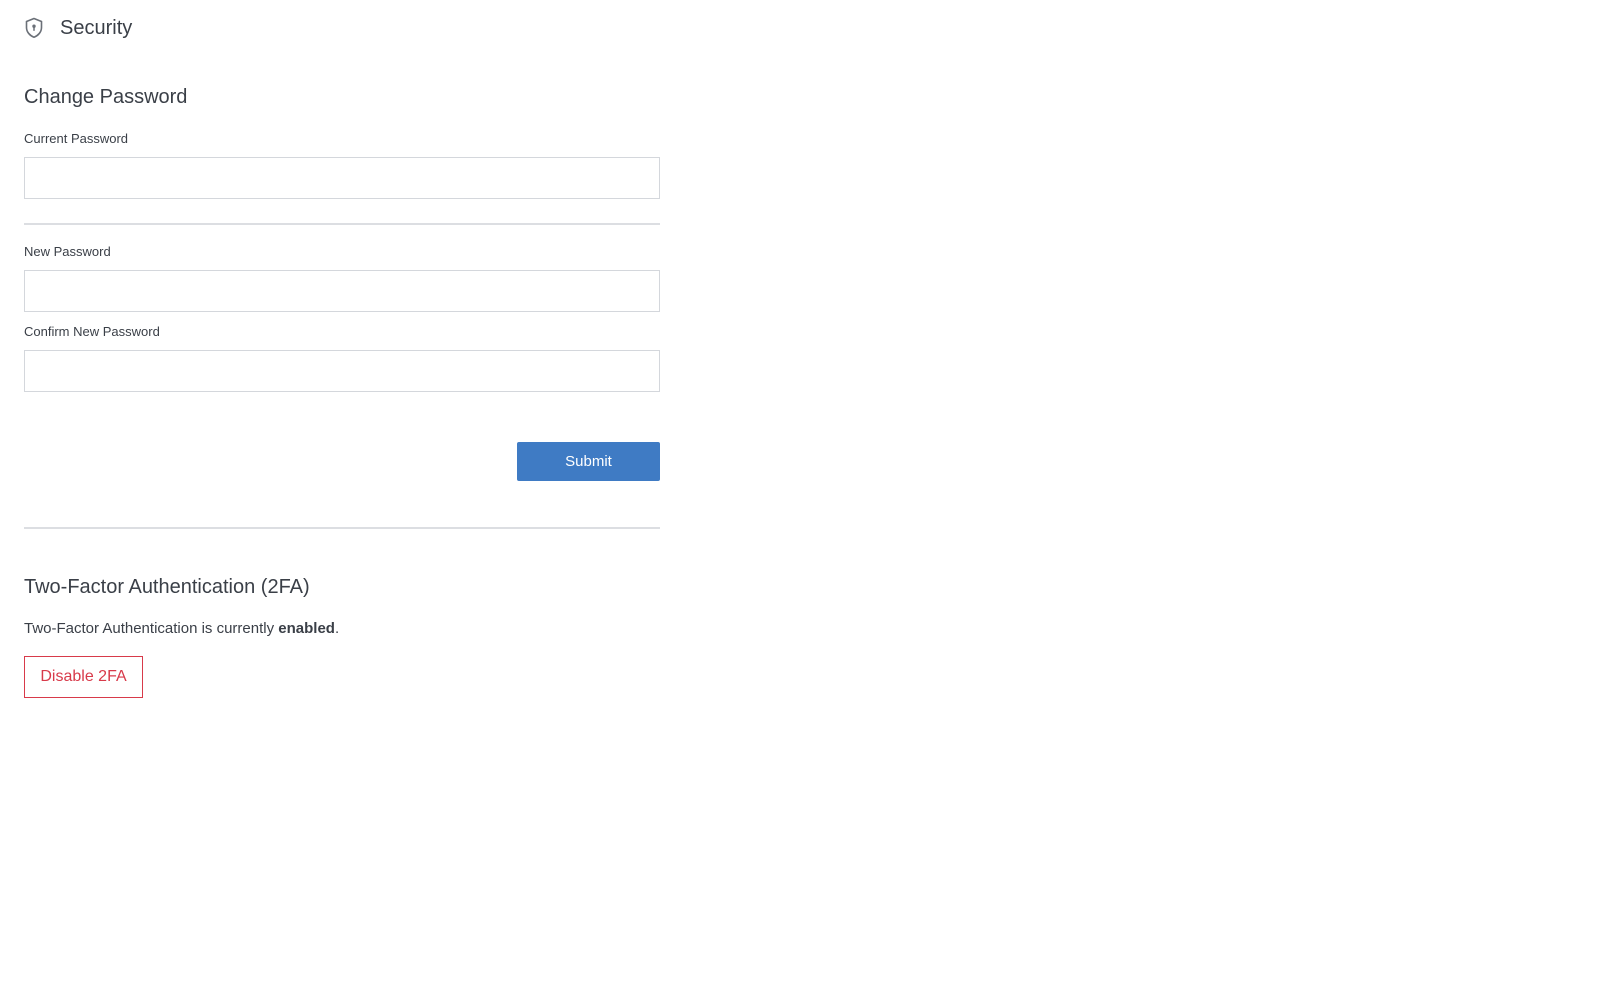 The height and width of the screenshot is (1000, 1600). Describe the element at coordinates (92, 331) in the screenshot. I see `confirm-password-label: Confirm New Password` at that location.